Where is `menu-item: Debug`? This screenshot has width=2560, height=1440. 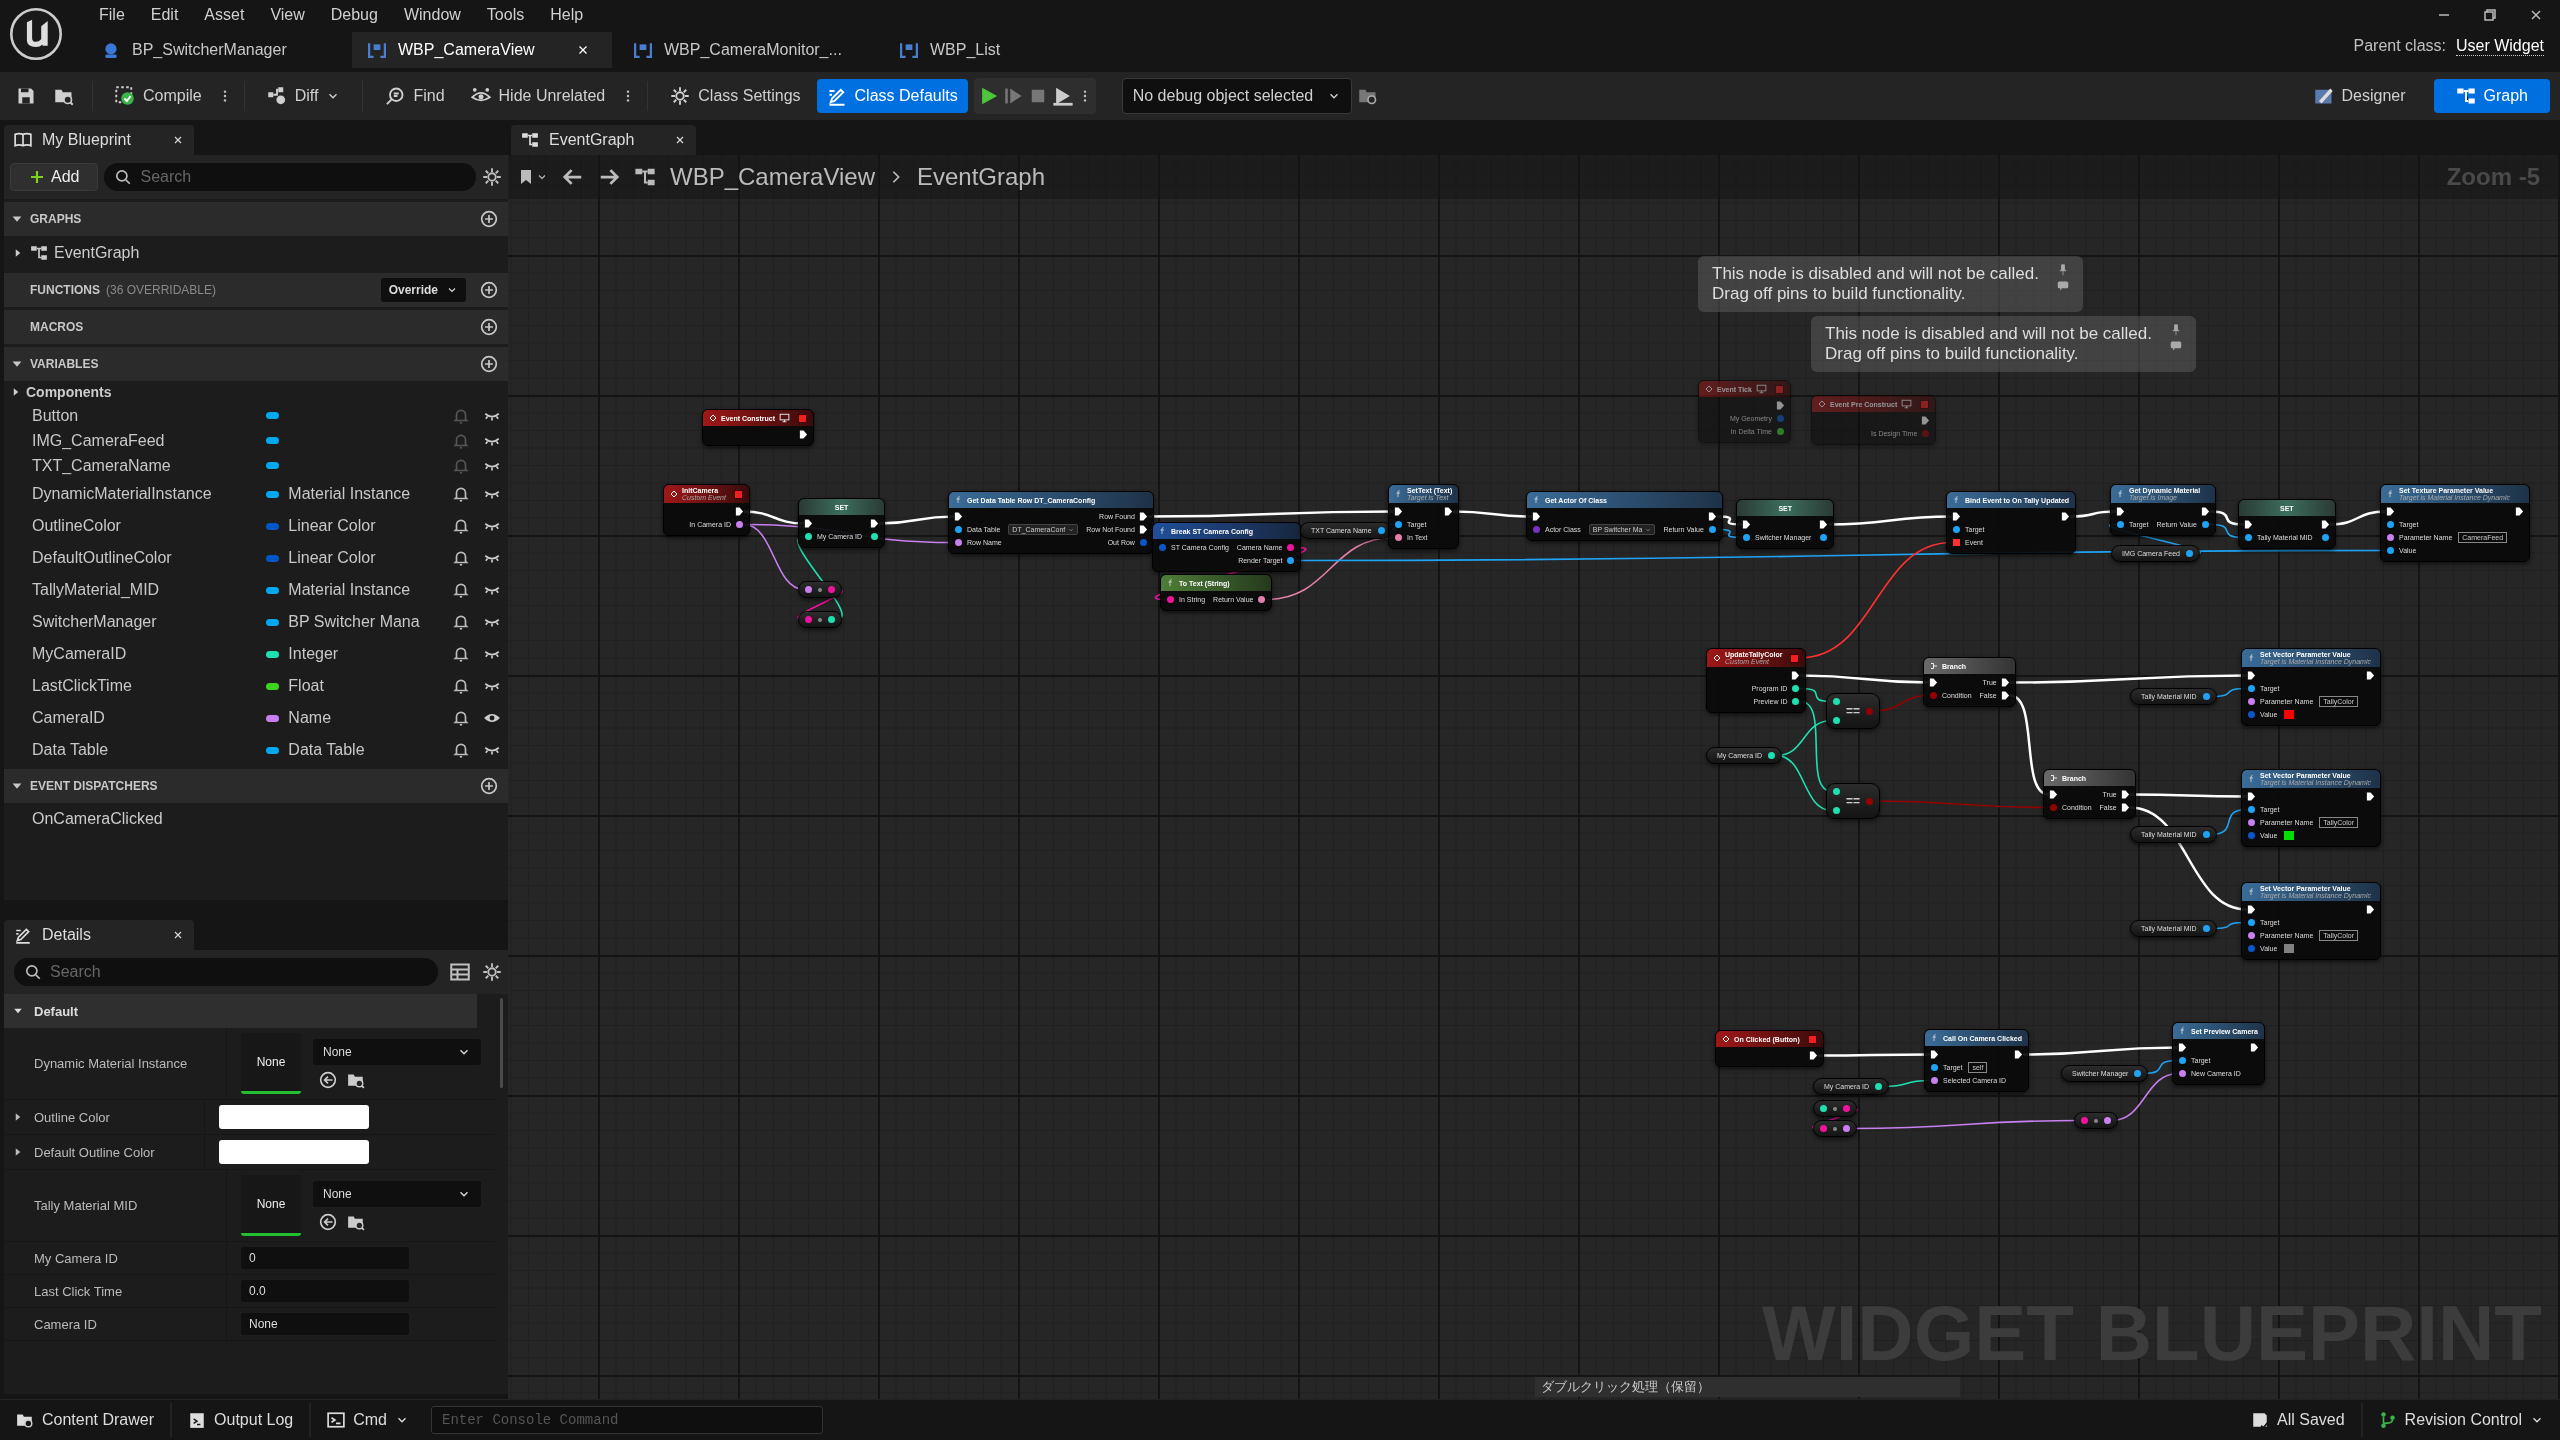 menu-item: Debug is located at coordinates (354, 15).